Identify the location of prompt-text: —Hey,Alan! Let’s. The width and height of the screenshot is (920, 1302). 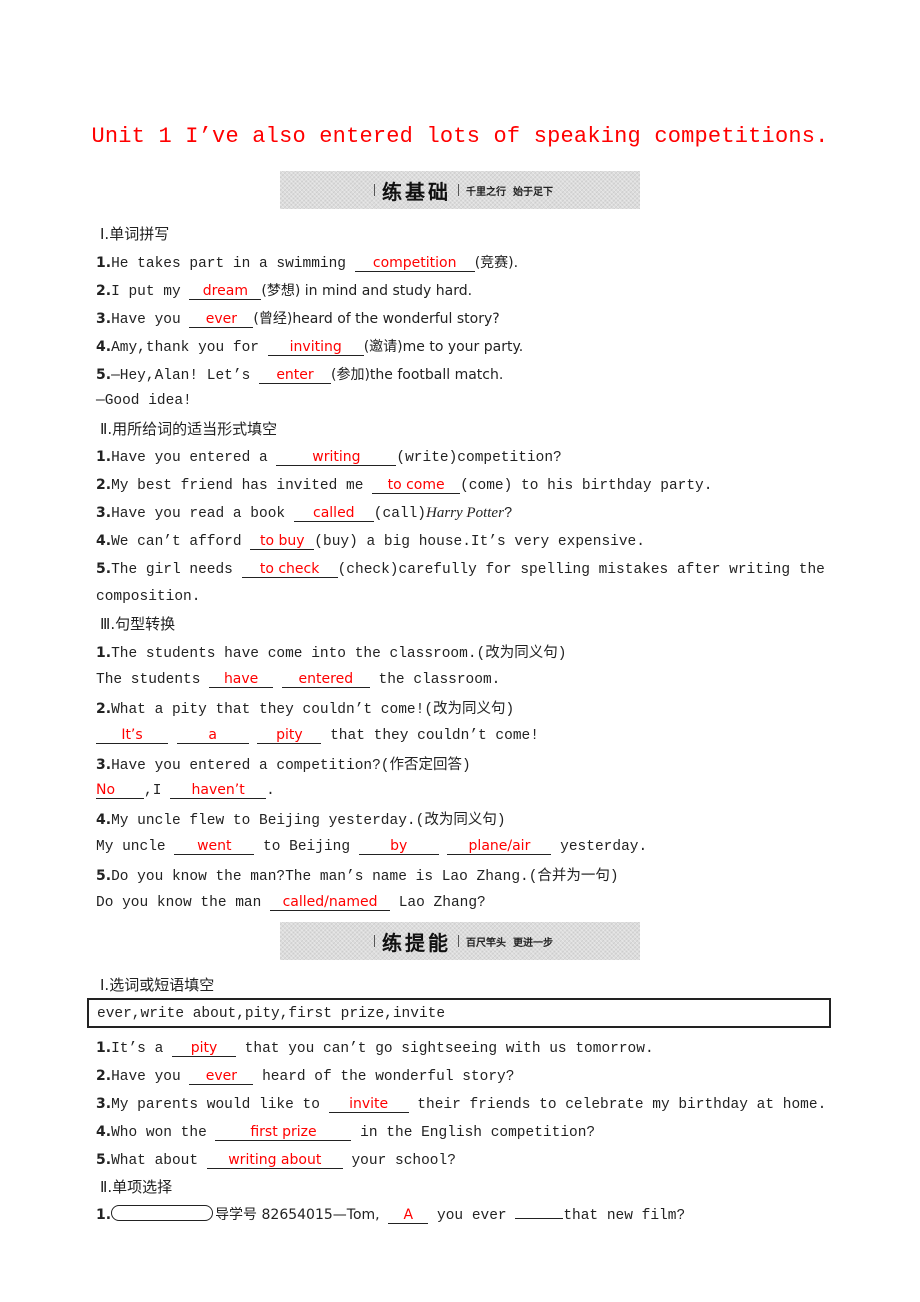
(185, 376).